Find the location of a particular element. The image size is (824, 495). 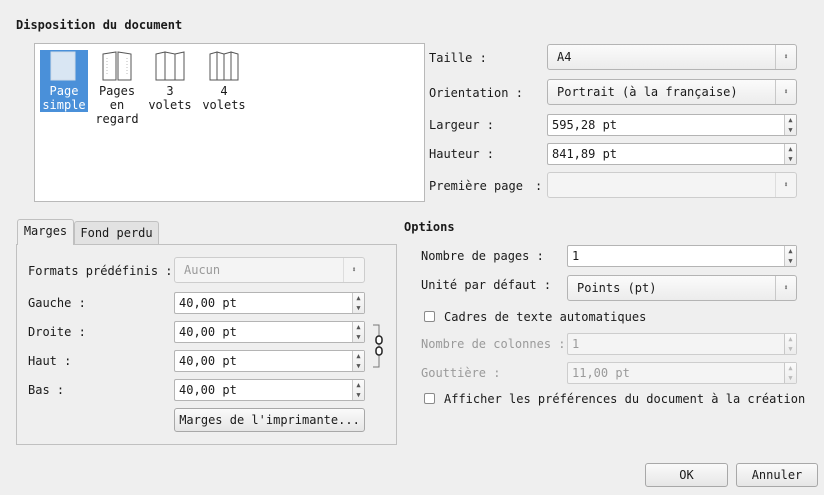

right-margin-label: Droite : is located at coordinates (57, 332).